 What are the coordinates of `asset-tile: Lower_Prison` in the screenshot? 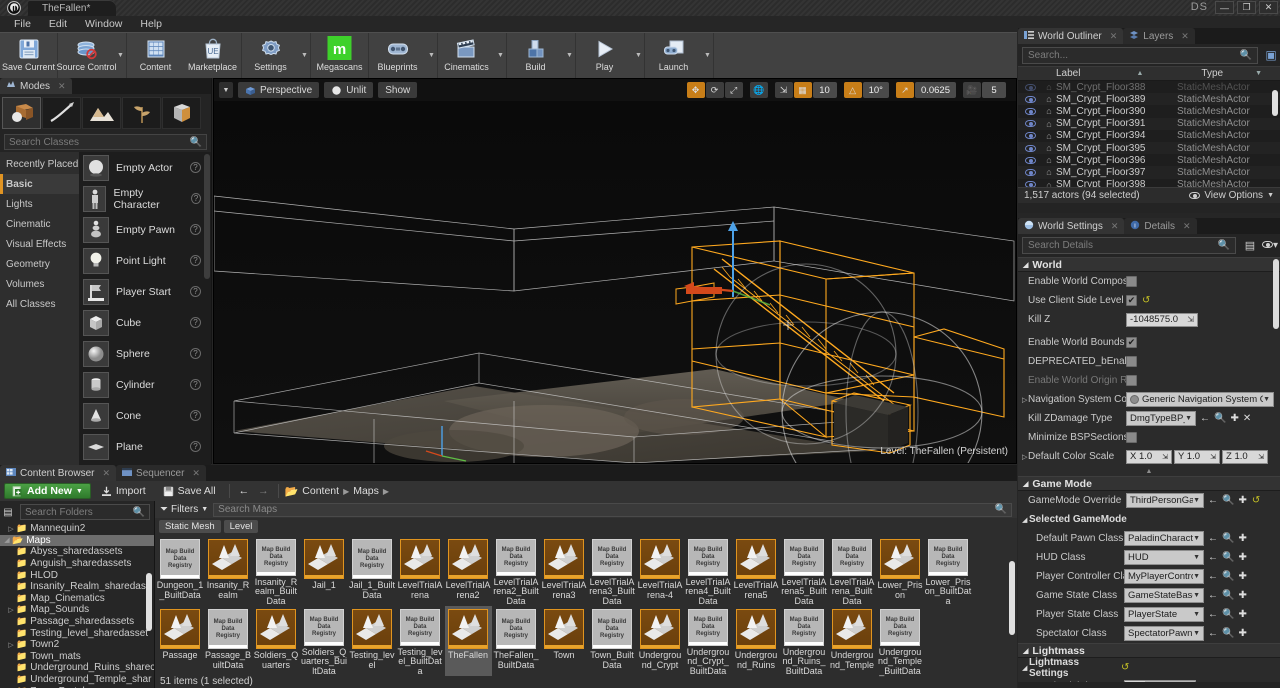 It's located at (900, 571).